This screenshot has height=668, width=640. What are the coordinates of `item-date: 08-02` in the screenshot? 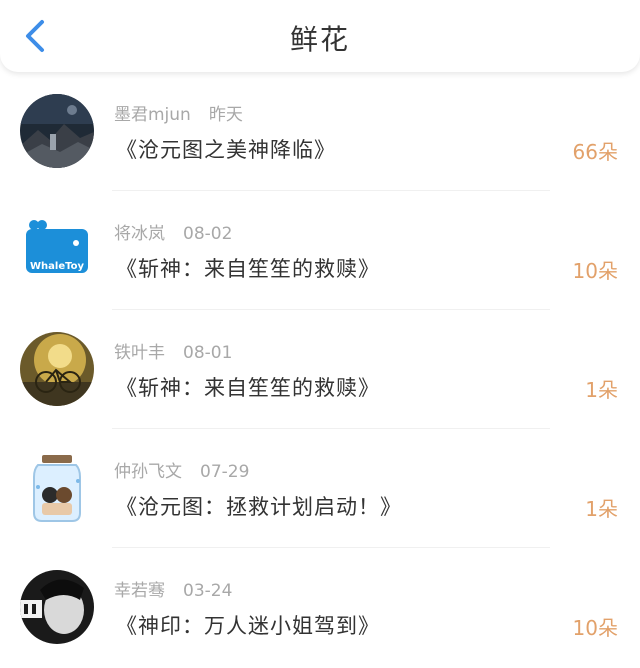 It's located at (208, 234).